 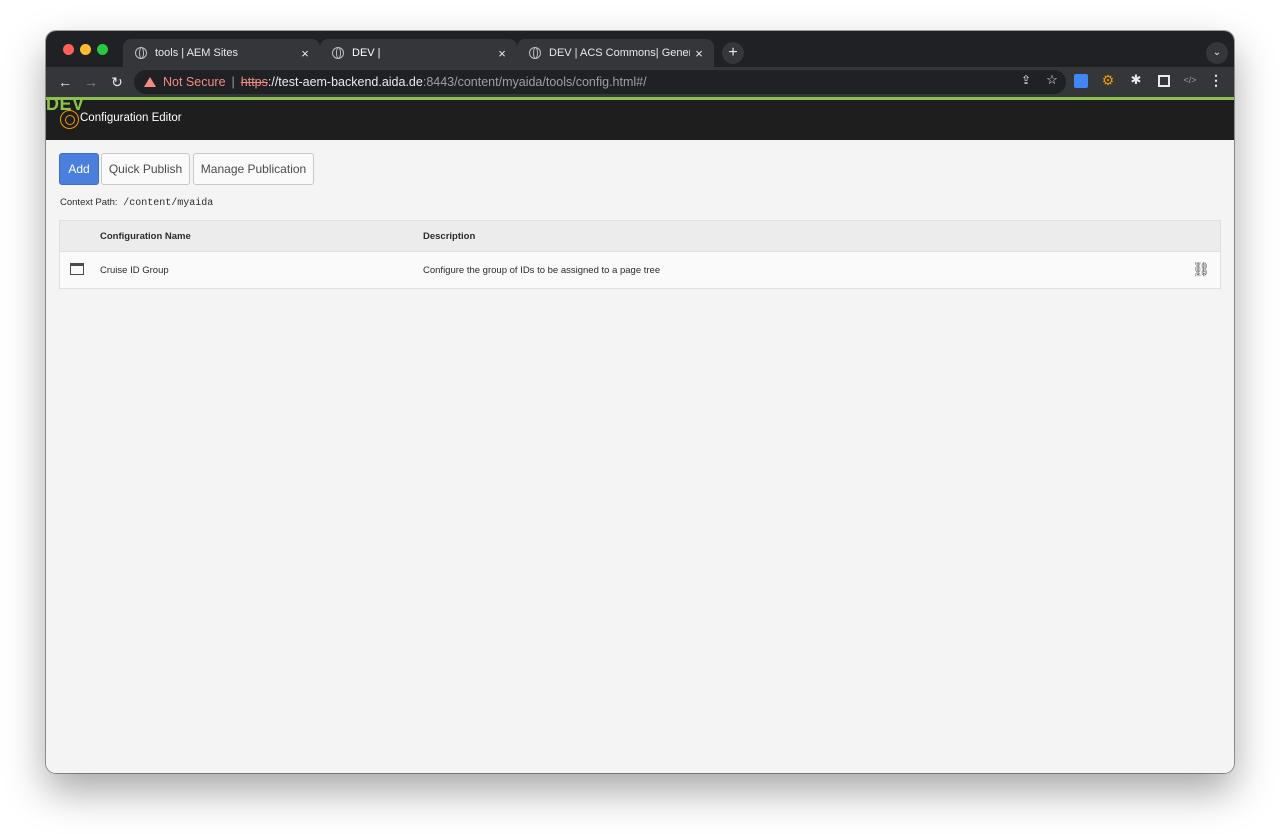 What do you see at coordinates (1136, 80) in the screenshot?
I see `extensions-puzzle-icon: ✱` at bounding box center [1136, 80].